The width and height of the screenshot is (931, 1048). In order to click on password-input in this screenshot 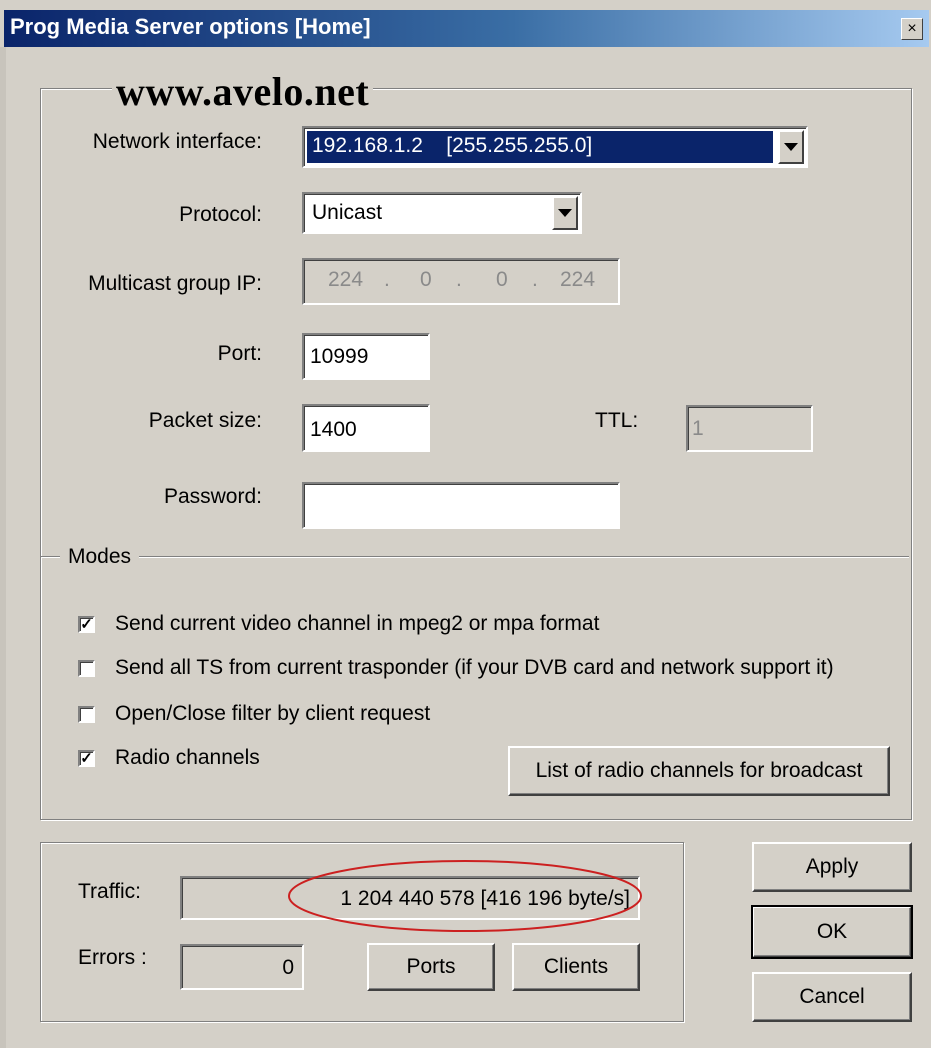, I will do `click(461, 505)`.